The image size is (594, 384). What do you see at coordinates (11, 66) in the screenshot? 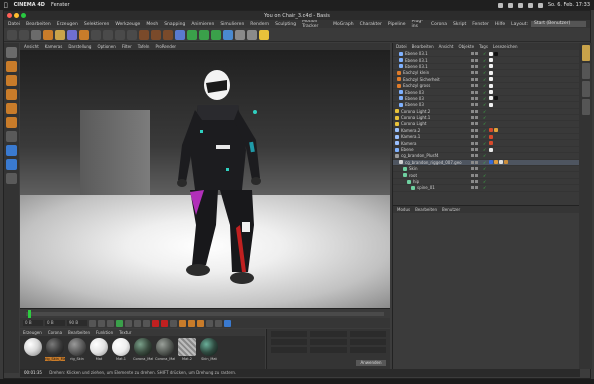
I see `model-mode-icon` at bounding box center [11, 66].